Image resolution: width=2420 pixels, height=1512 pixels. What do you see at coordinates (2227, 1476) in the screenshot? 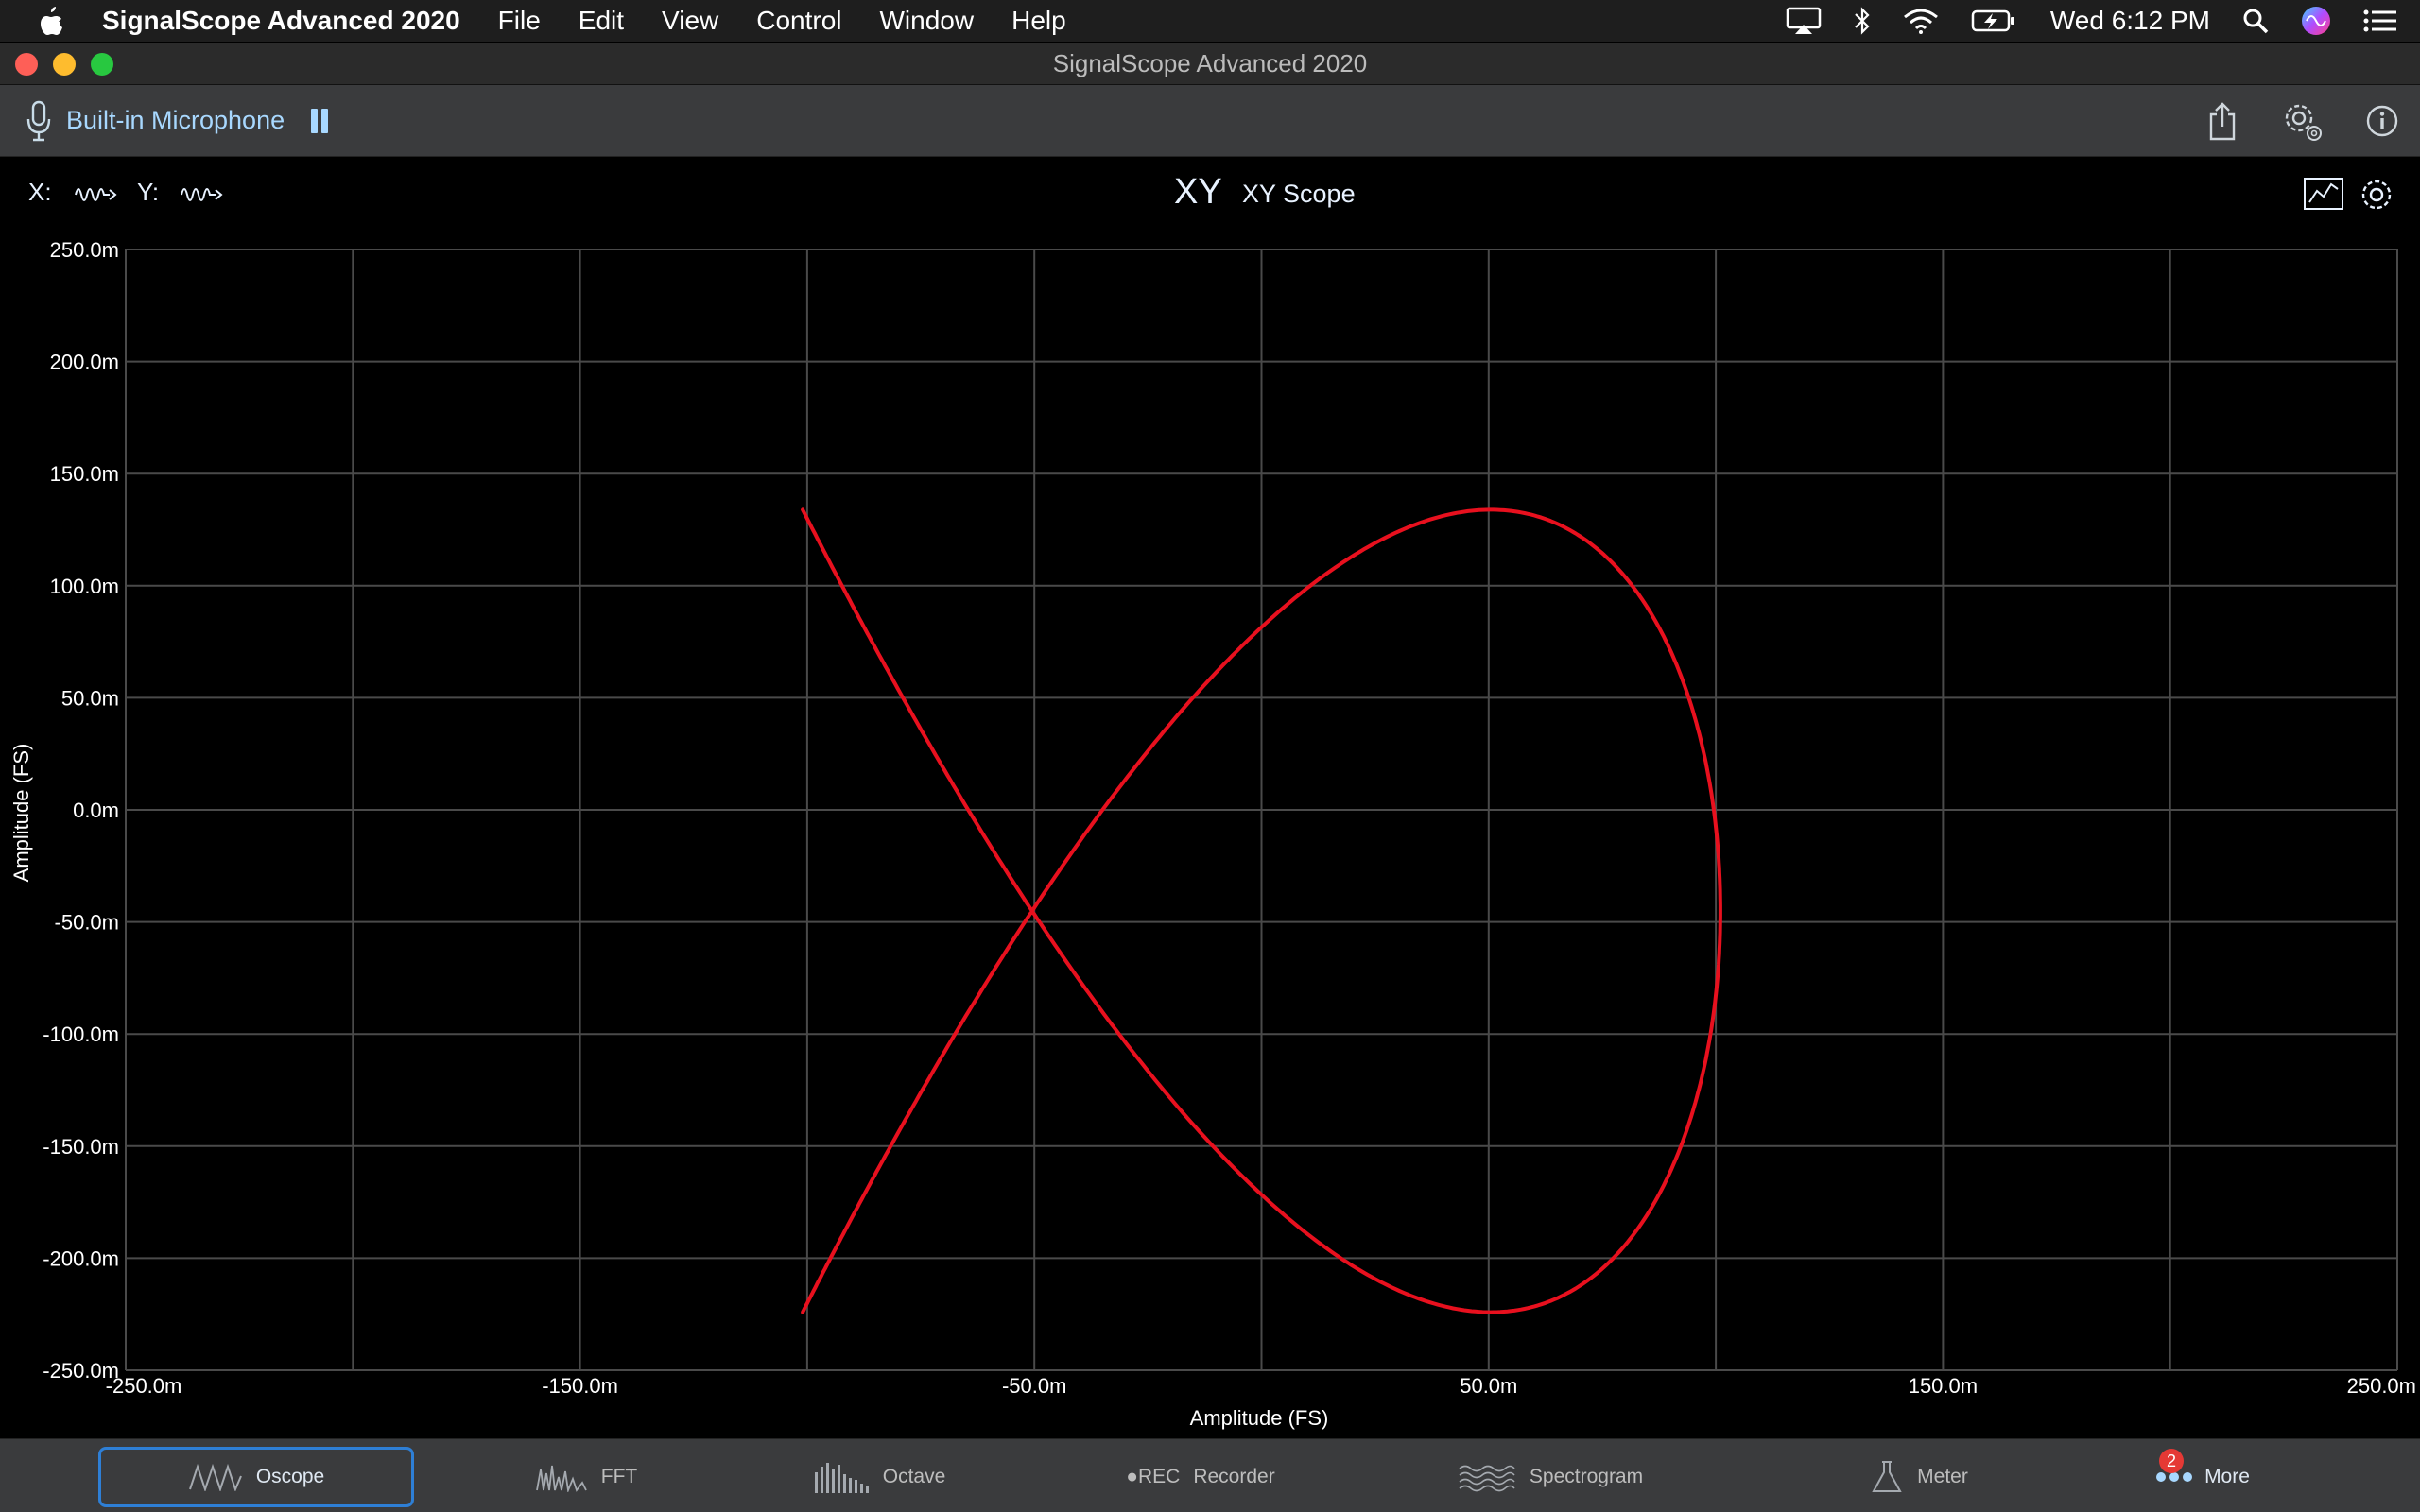
I see `tab-more-label: More` at bounding box center [2227, 1476].